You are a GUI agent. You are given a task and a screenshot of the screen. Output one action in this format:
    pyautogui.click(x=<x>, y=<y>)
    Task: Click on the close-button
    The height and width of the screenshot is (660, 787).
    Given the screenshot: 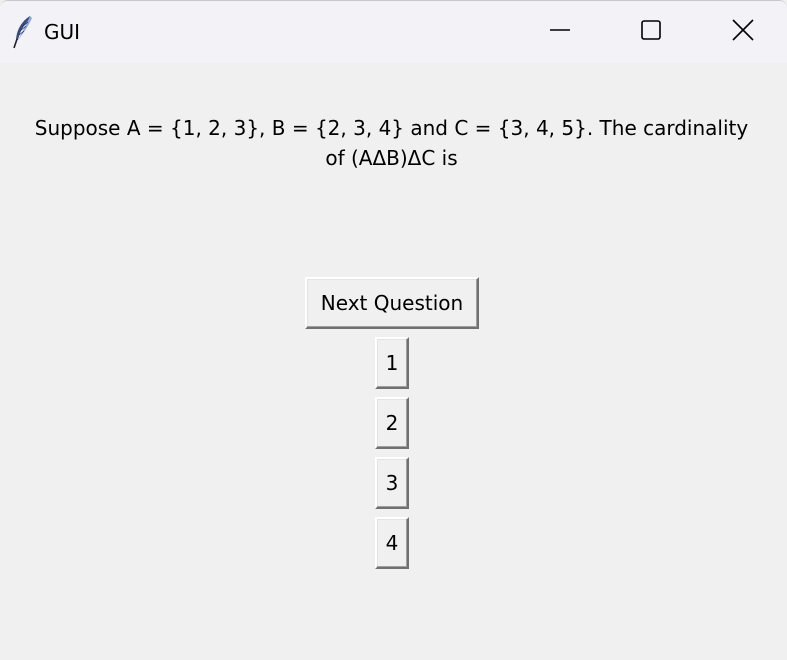 What is the action you would take?
    pyautogui.click(x=742, y=32)
    